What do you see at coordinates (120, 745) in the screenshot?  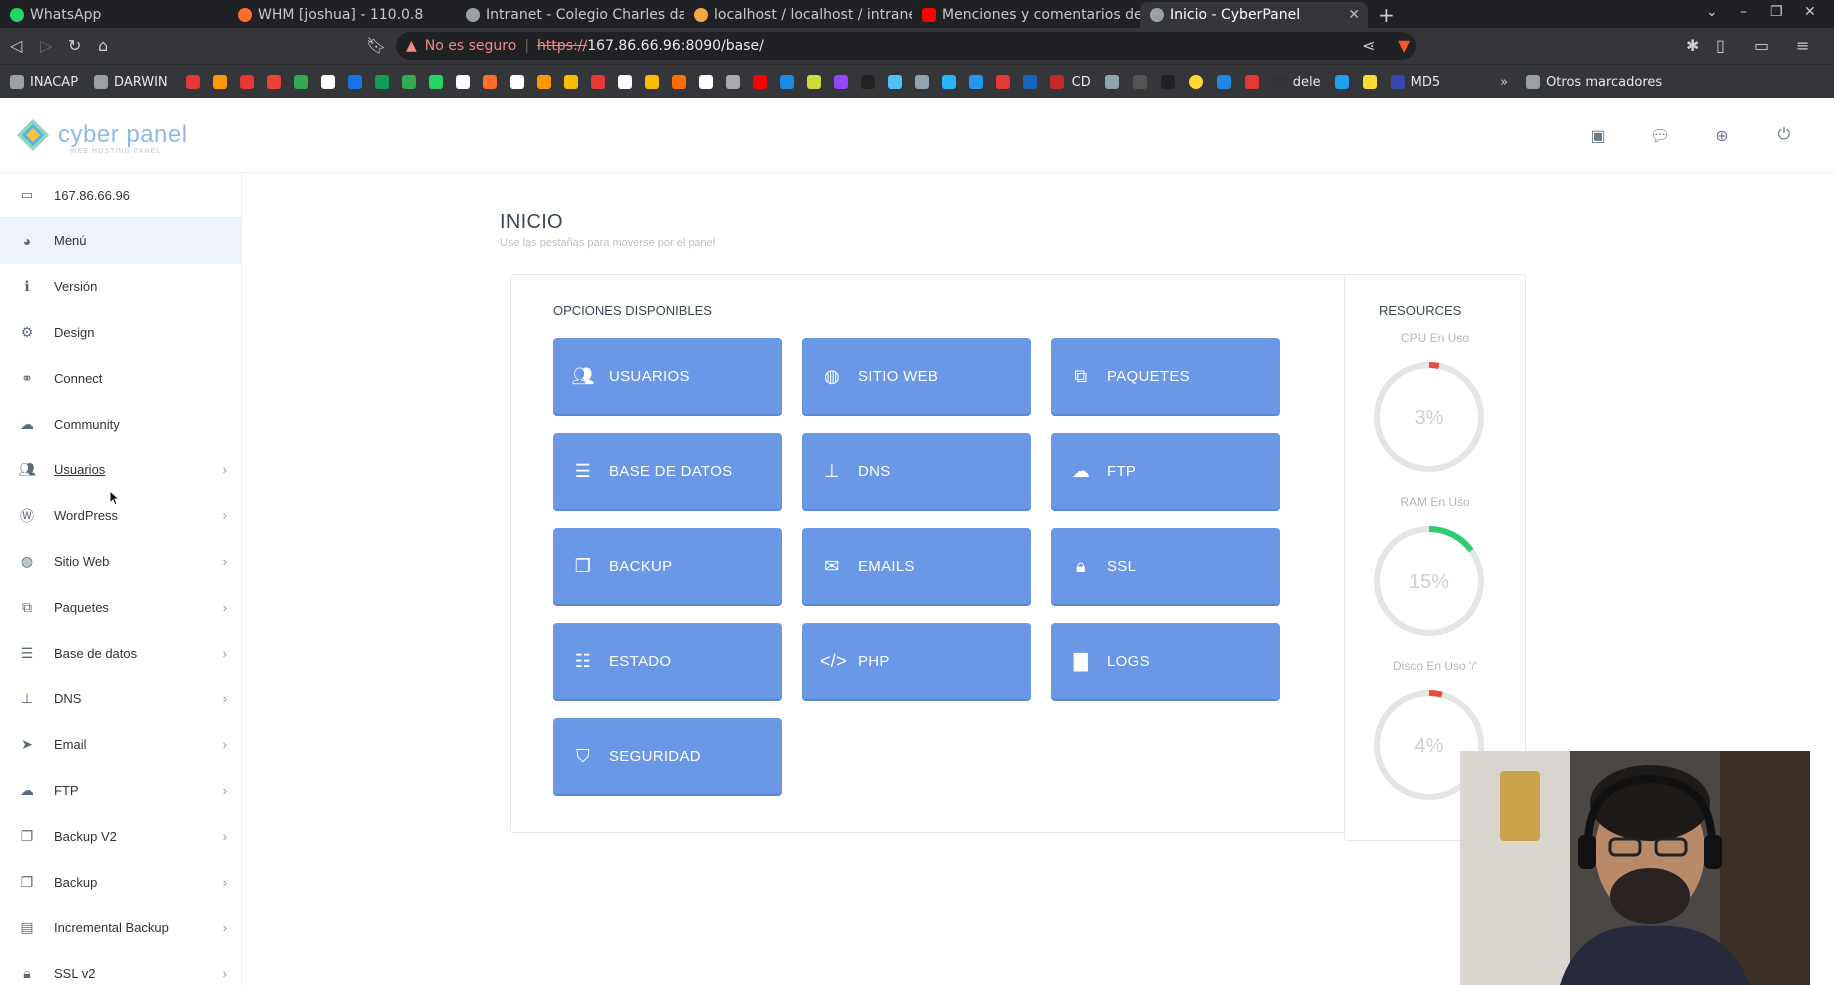 I see `sidebar-item-email: ➤ Email ›` at bounding box center [120, 745].